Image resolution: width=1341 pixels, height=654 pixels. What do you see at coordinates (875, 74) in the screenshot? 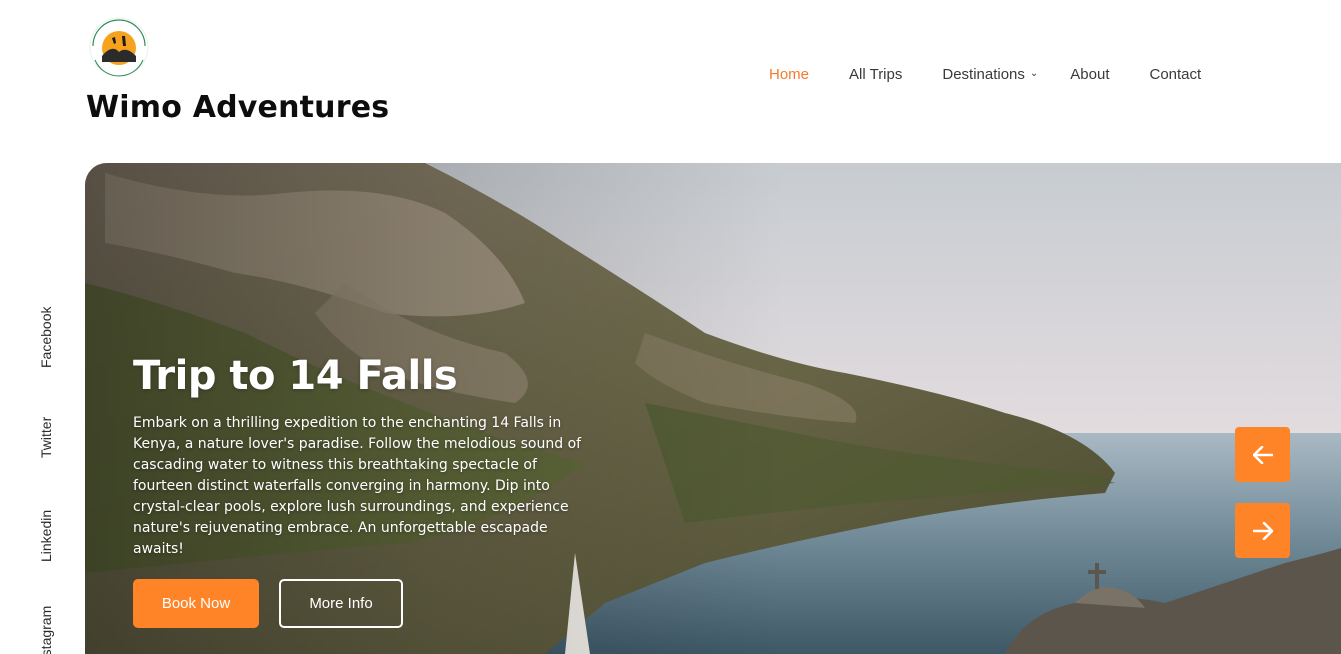
I see `nav-all-trips: All Trips` at bounding box center [875, 74].